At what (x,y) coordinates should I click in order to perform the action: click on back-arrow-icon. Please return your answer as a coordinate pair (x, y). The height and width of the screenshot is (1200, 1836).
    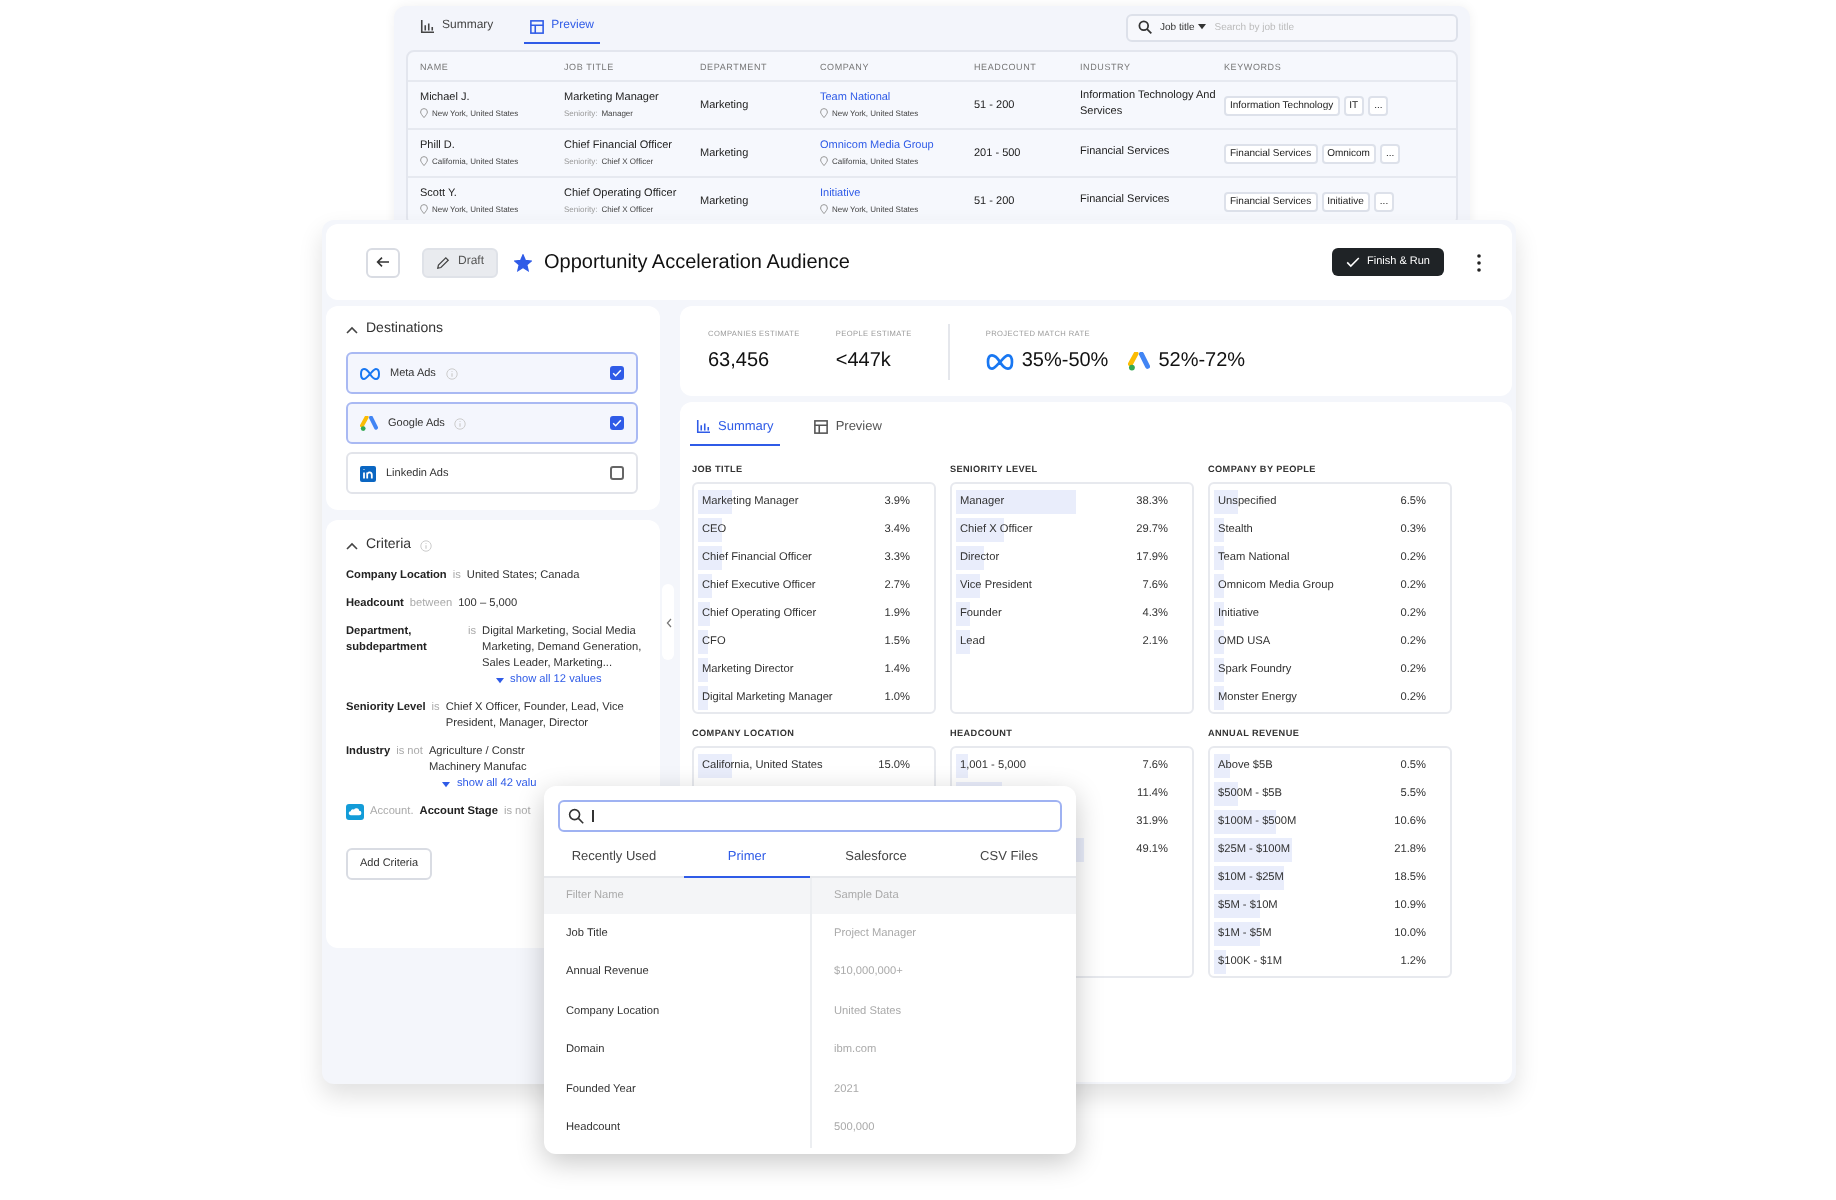
    Looking at the image, I should click on (383, 262).